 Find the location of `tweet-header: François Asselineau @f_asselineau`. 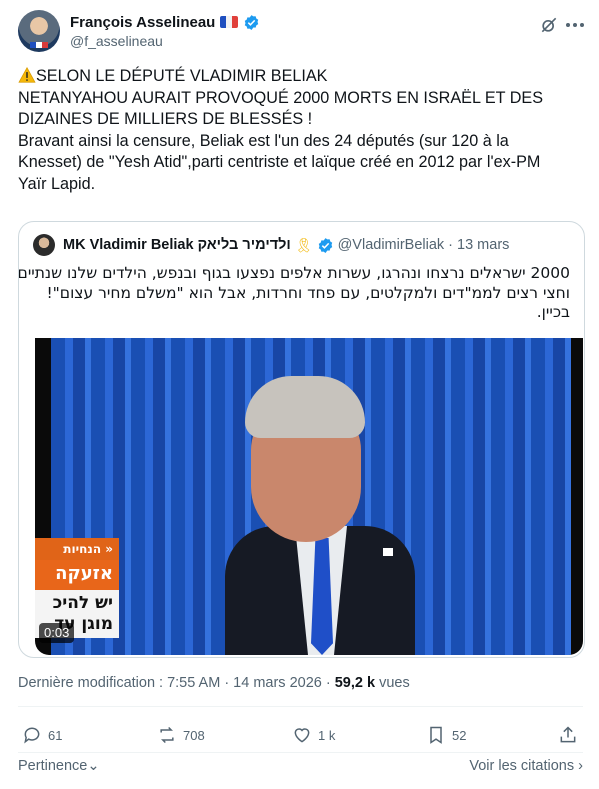

tweet-header: François Asselineau @f_asselineau is located at coordinates (302, 32).